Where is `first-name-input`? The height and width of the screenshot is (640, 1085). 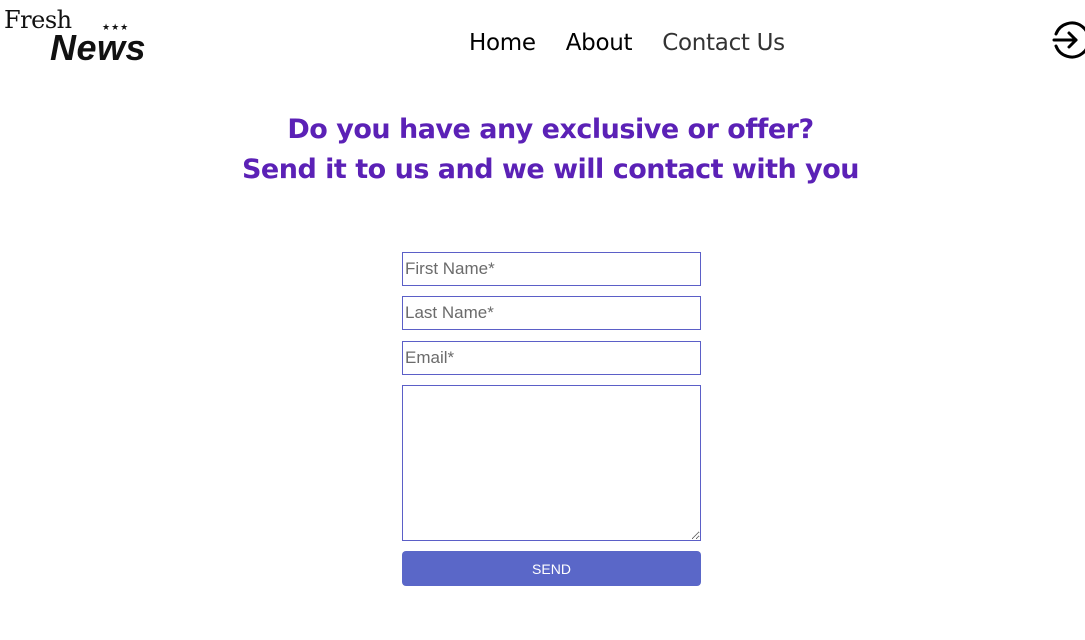 first-name-input is located at coordinates (551, 269).